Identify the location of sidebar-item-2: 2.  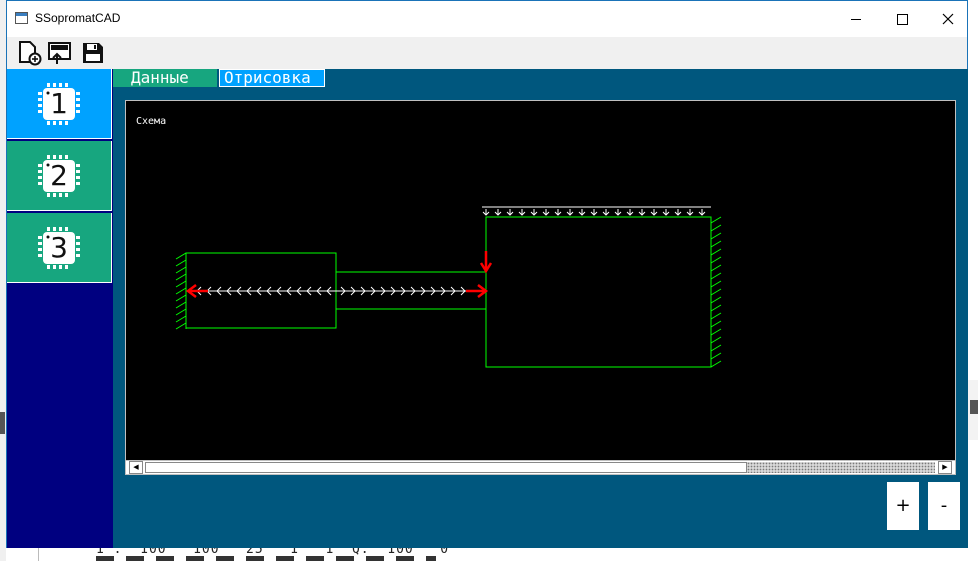
(59, 176).